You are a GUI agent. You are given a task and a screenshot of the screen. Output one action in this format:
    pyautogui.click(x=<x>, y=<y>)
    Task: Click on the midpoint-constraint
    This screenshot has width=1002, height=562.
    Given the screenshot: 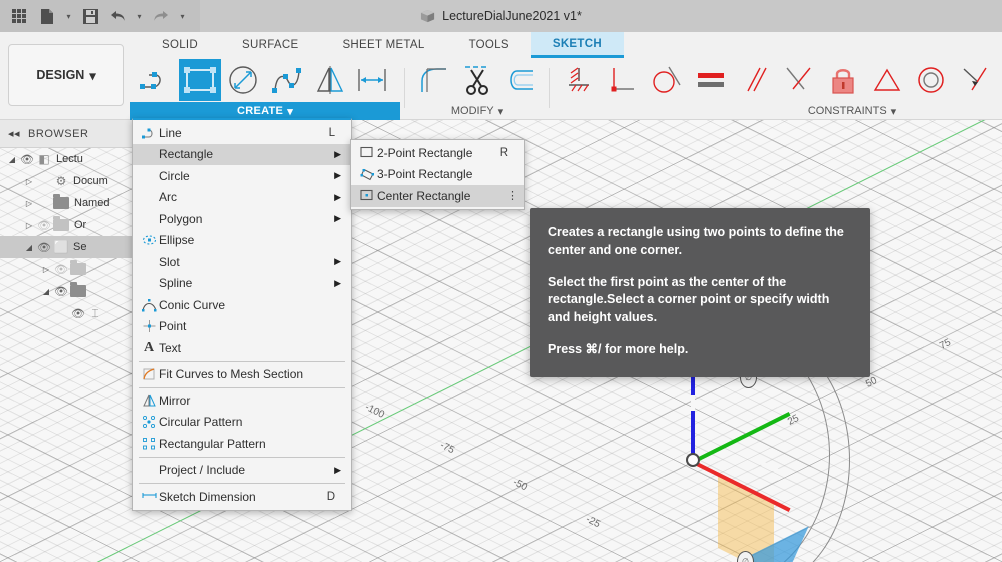 What is the action you would take?
    pyautogui.click(x=887, y=80)
    